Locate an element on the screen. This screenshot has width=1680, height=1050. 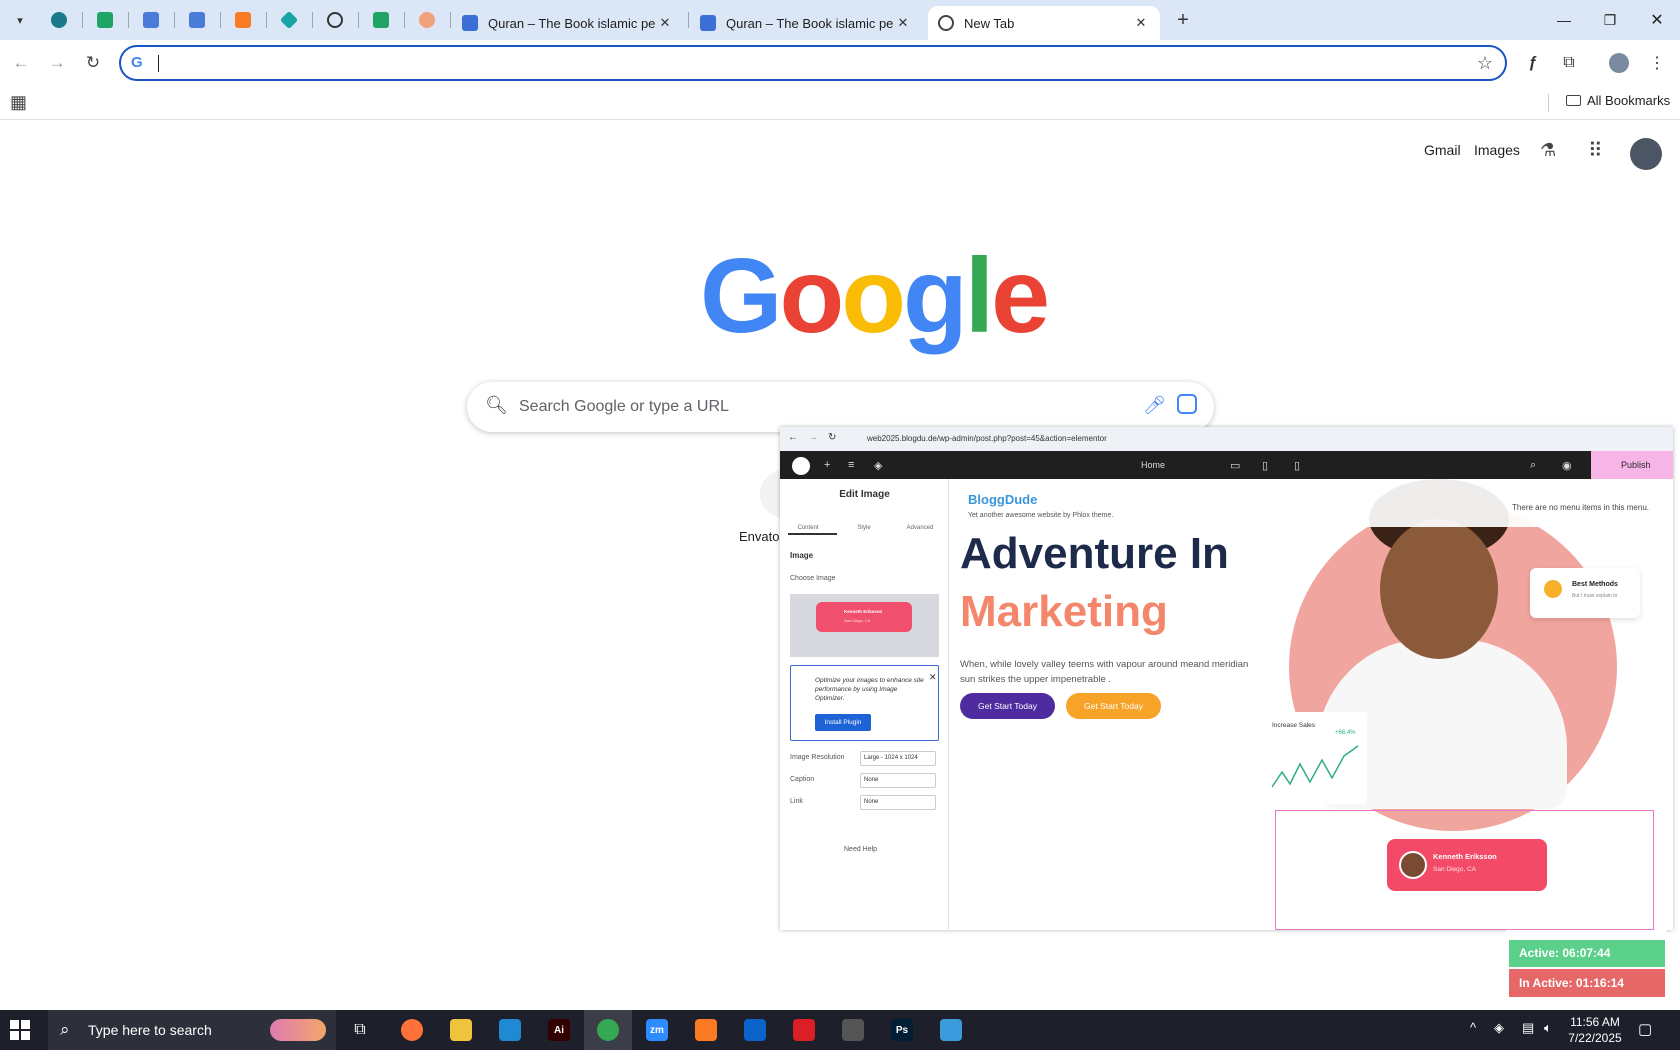
pinned-tab-wp is located at coordinates (59, 20).